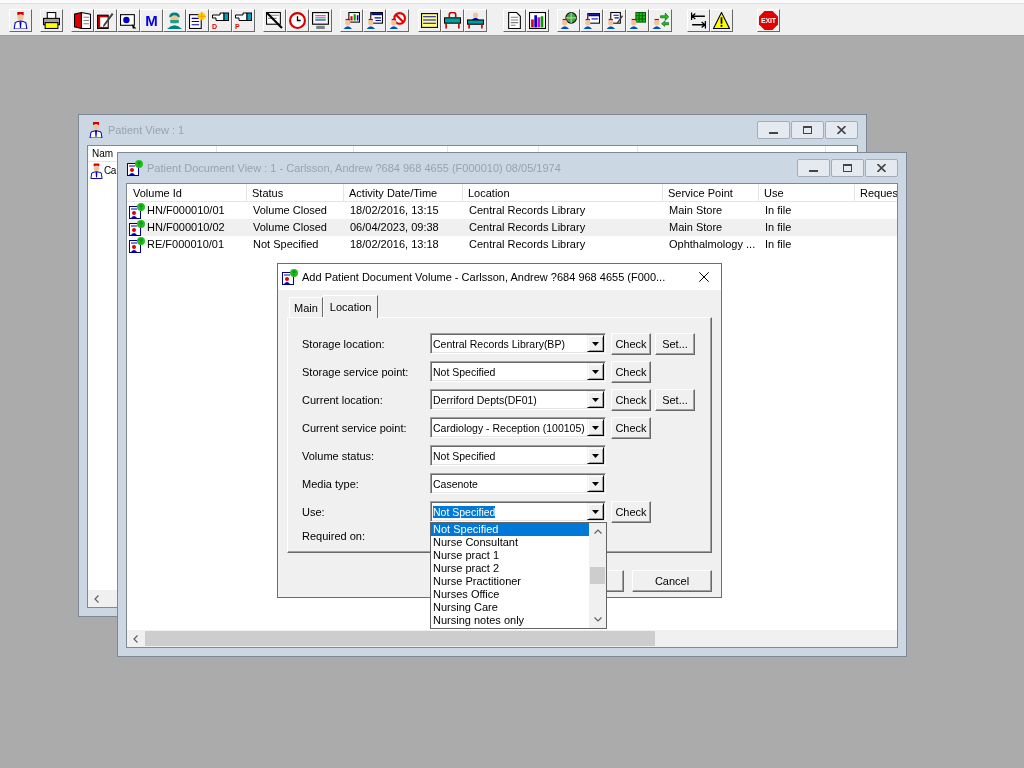 Image resolution: width=1024 pixels, height=768 pixels. I want to click on table-cell-text: Not Specified, so click(286, 244).